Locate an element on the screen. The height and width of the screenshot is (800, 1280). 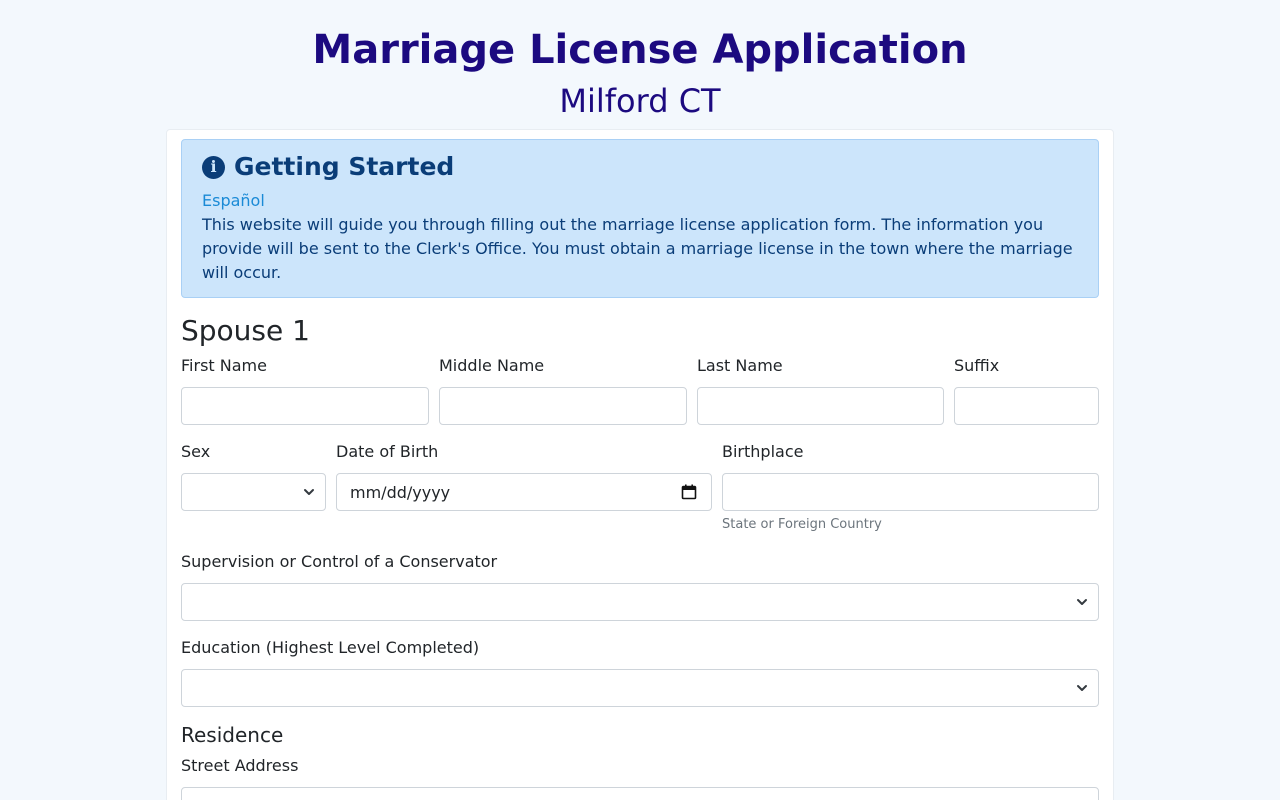
spouse-1-title: Spouse 1 is located at coordinates (245, 330).